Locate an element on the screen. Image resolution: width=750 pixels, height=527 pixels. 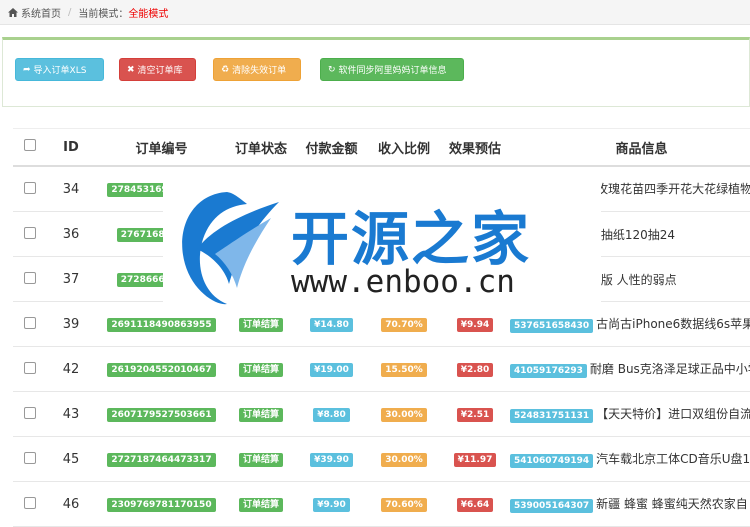
order-status-cell: 订单付款 is located at coordinates (261, 189).